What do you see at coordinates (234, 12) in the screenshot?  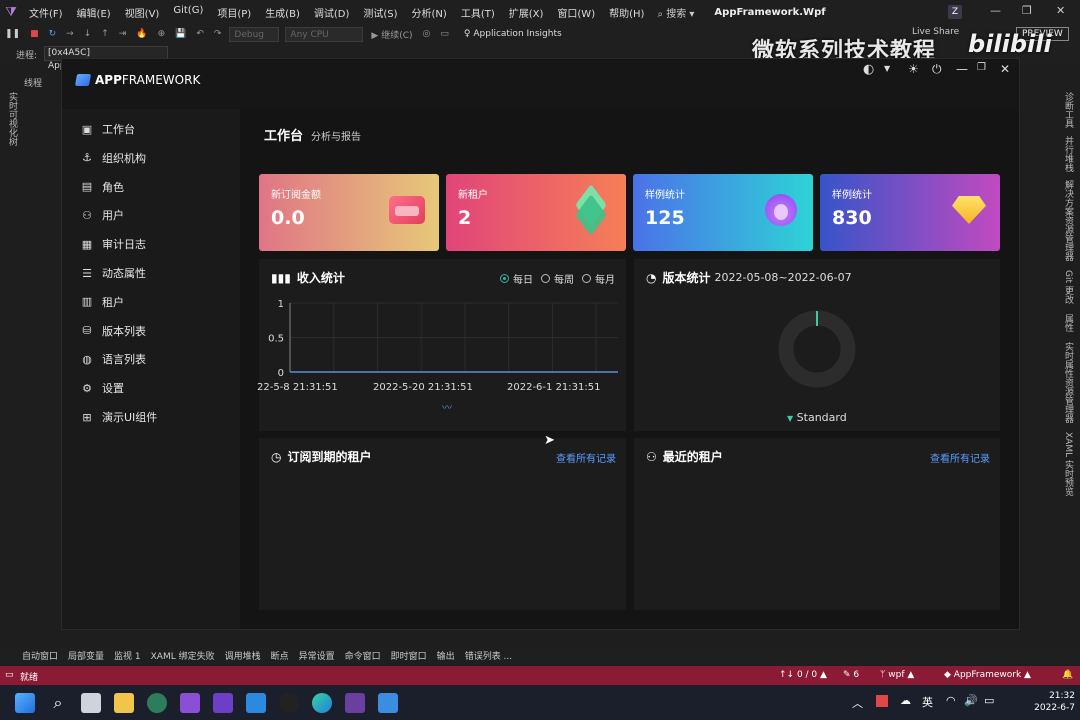 I see `menu-item: 项目(P)` at bounding box center [234, 12].